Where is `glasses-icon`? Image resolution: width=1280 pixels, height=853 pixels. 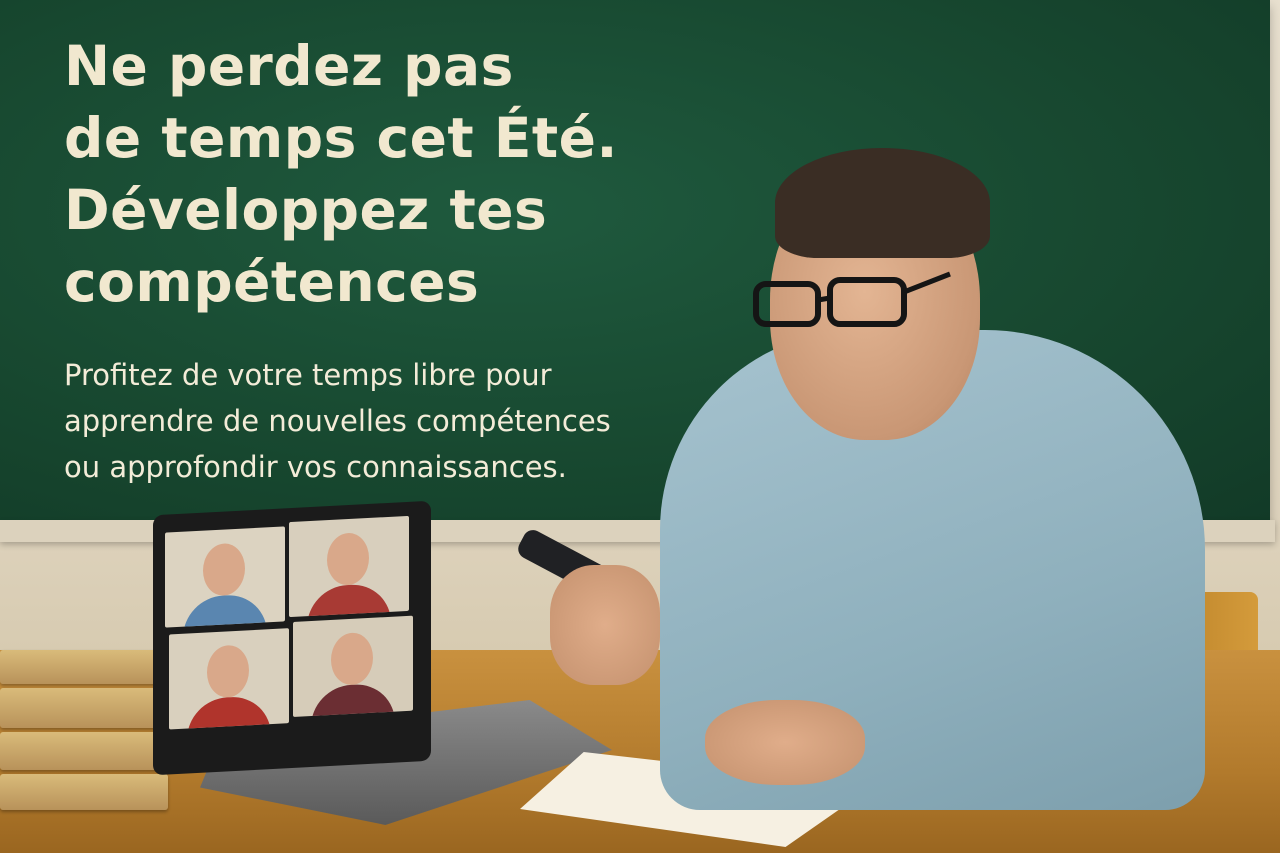 glasses-icon is located at coordinates (852, 299).